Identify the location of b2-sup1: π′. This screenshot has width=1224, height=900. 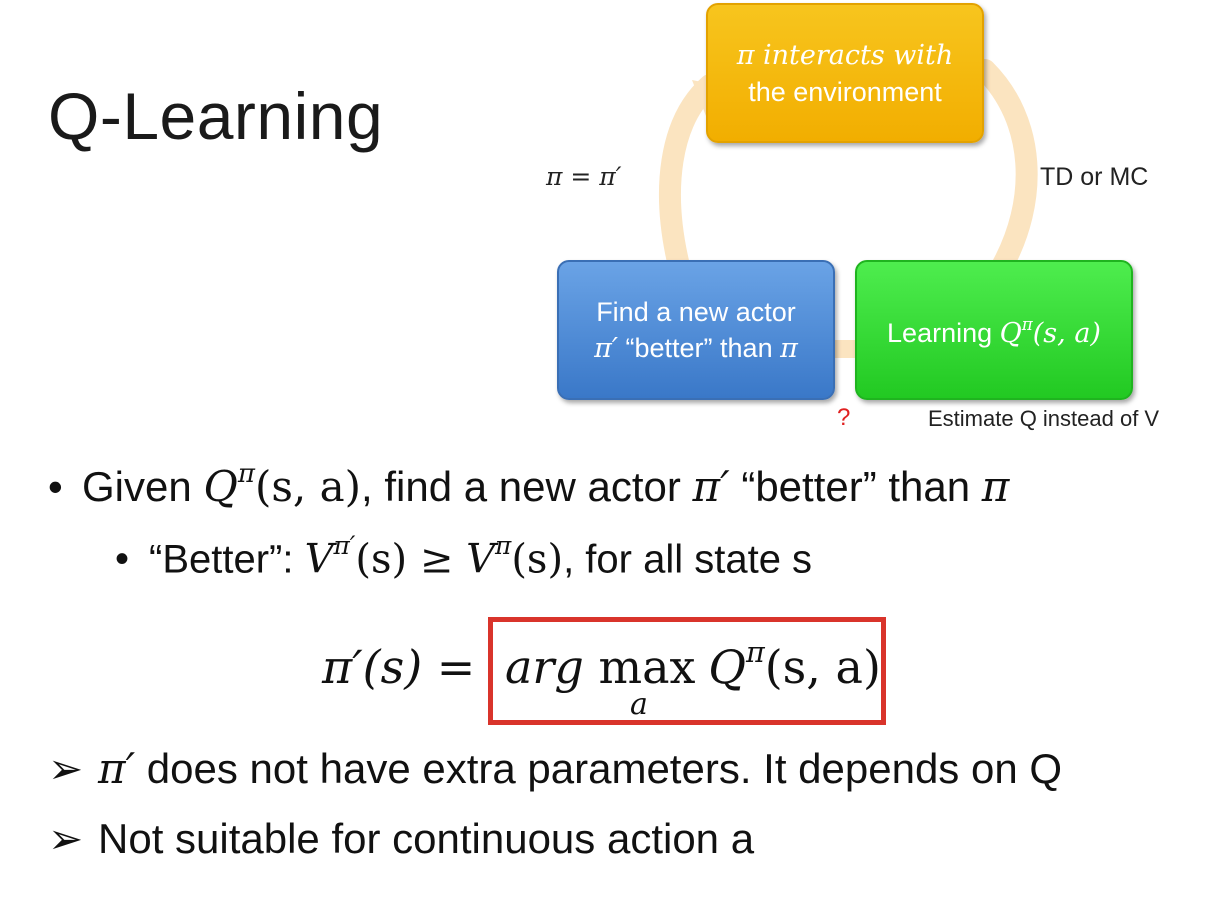
(344, 546).